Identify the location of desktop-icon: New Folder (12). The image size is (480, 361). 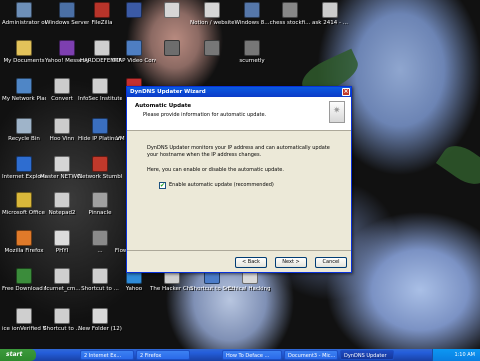
(100, 320).